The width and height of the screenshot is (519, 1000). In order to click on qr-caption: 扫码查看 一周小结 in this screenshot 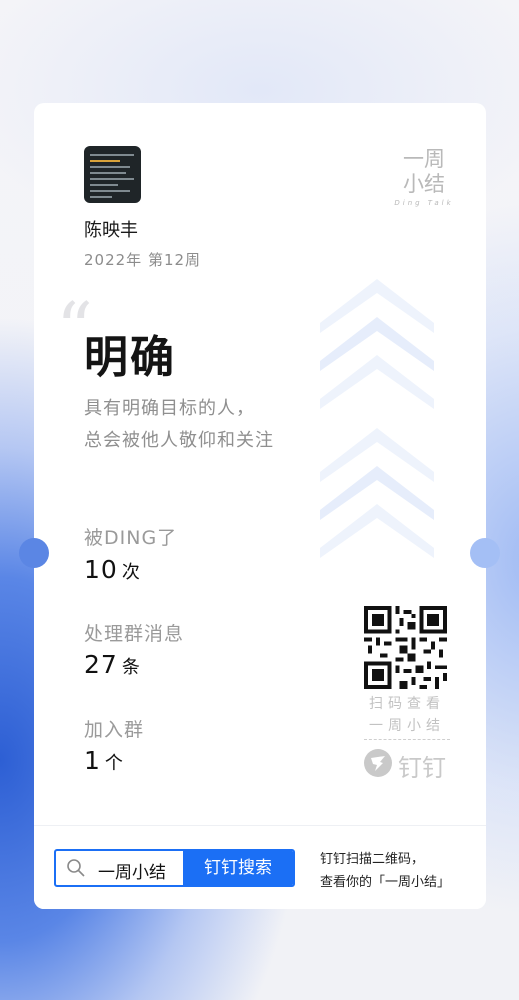, I will do `click(407, 715)`.